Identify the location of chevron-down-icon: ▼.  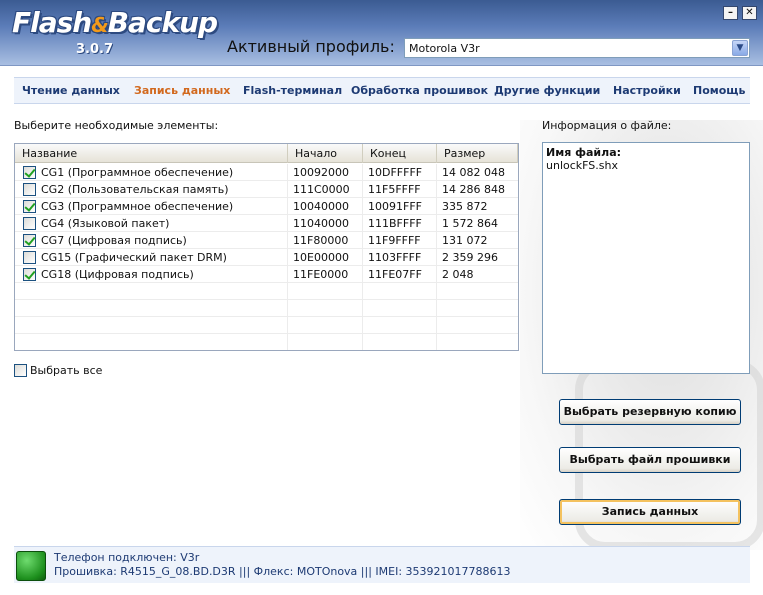
(740, 48).